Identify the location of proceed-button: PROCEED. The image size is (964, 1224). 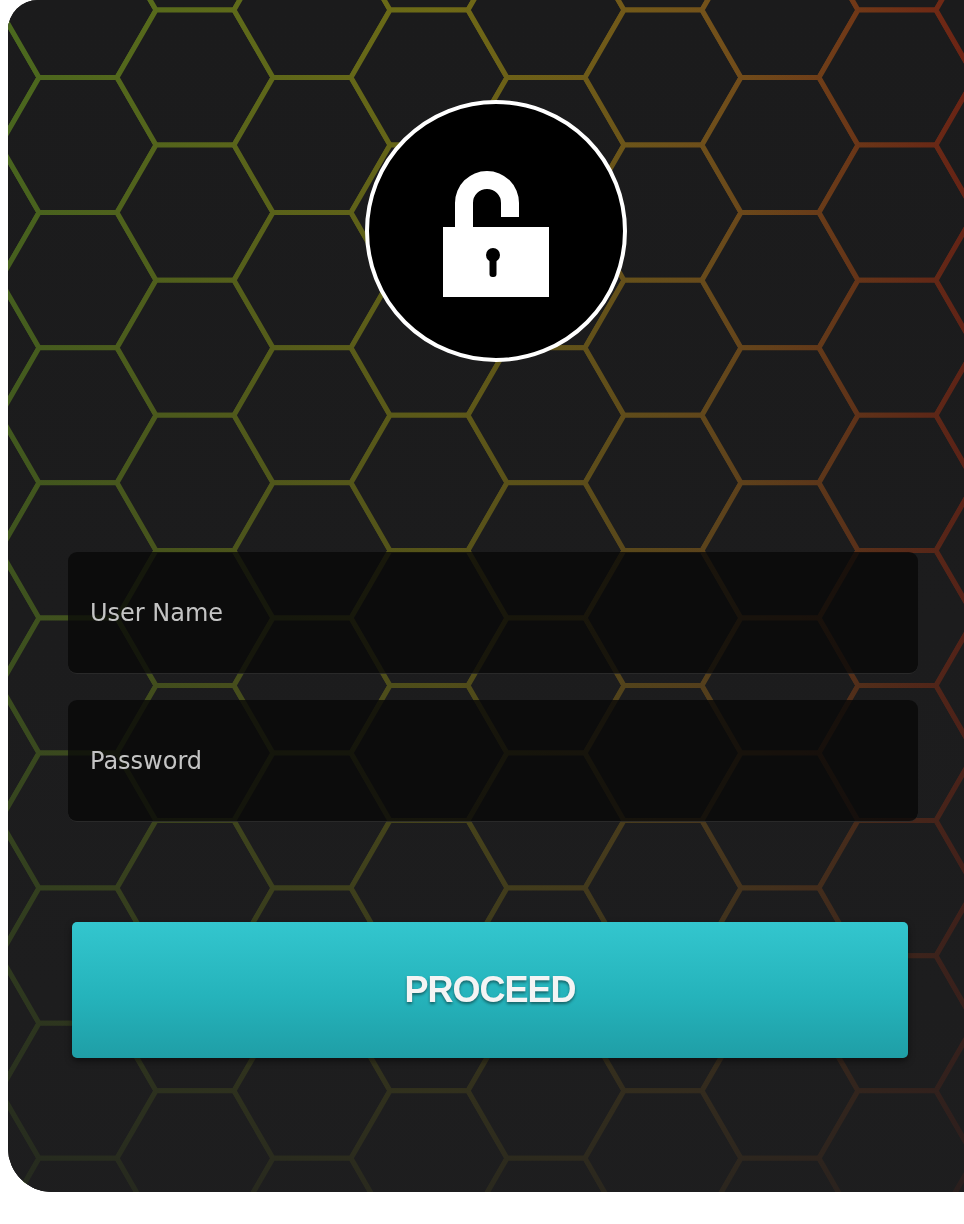
(490, 990).